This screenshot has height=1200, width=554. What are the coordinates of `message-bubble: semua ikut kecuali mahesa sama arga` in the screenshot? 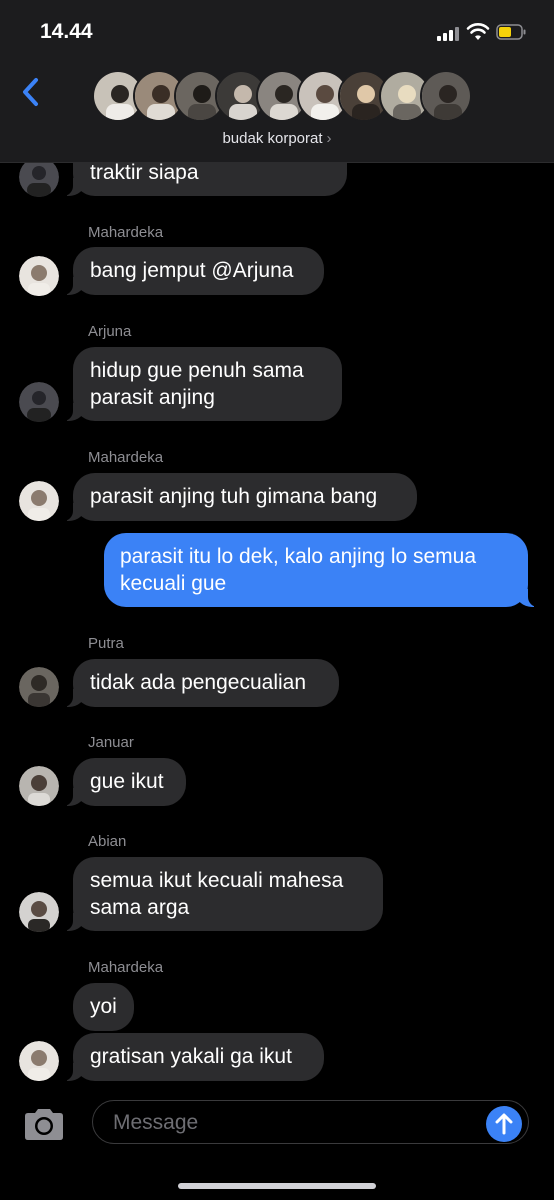 It's located at (223, 894).